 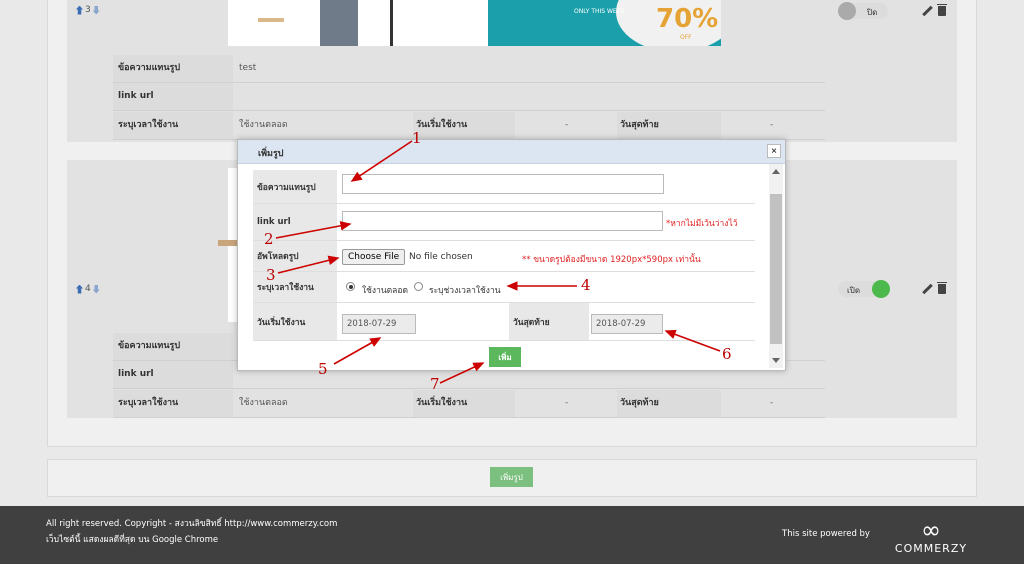 I want to click on annotation-7: 7, so click(x=435, y=384).